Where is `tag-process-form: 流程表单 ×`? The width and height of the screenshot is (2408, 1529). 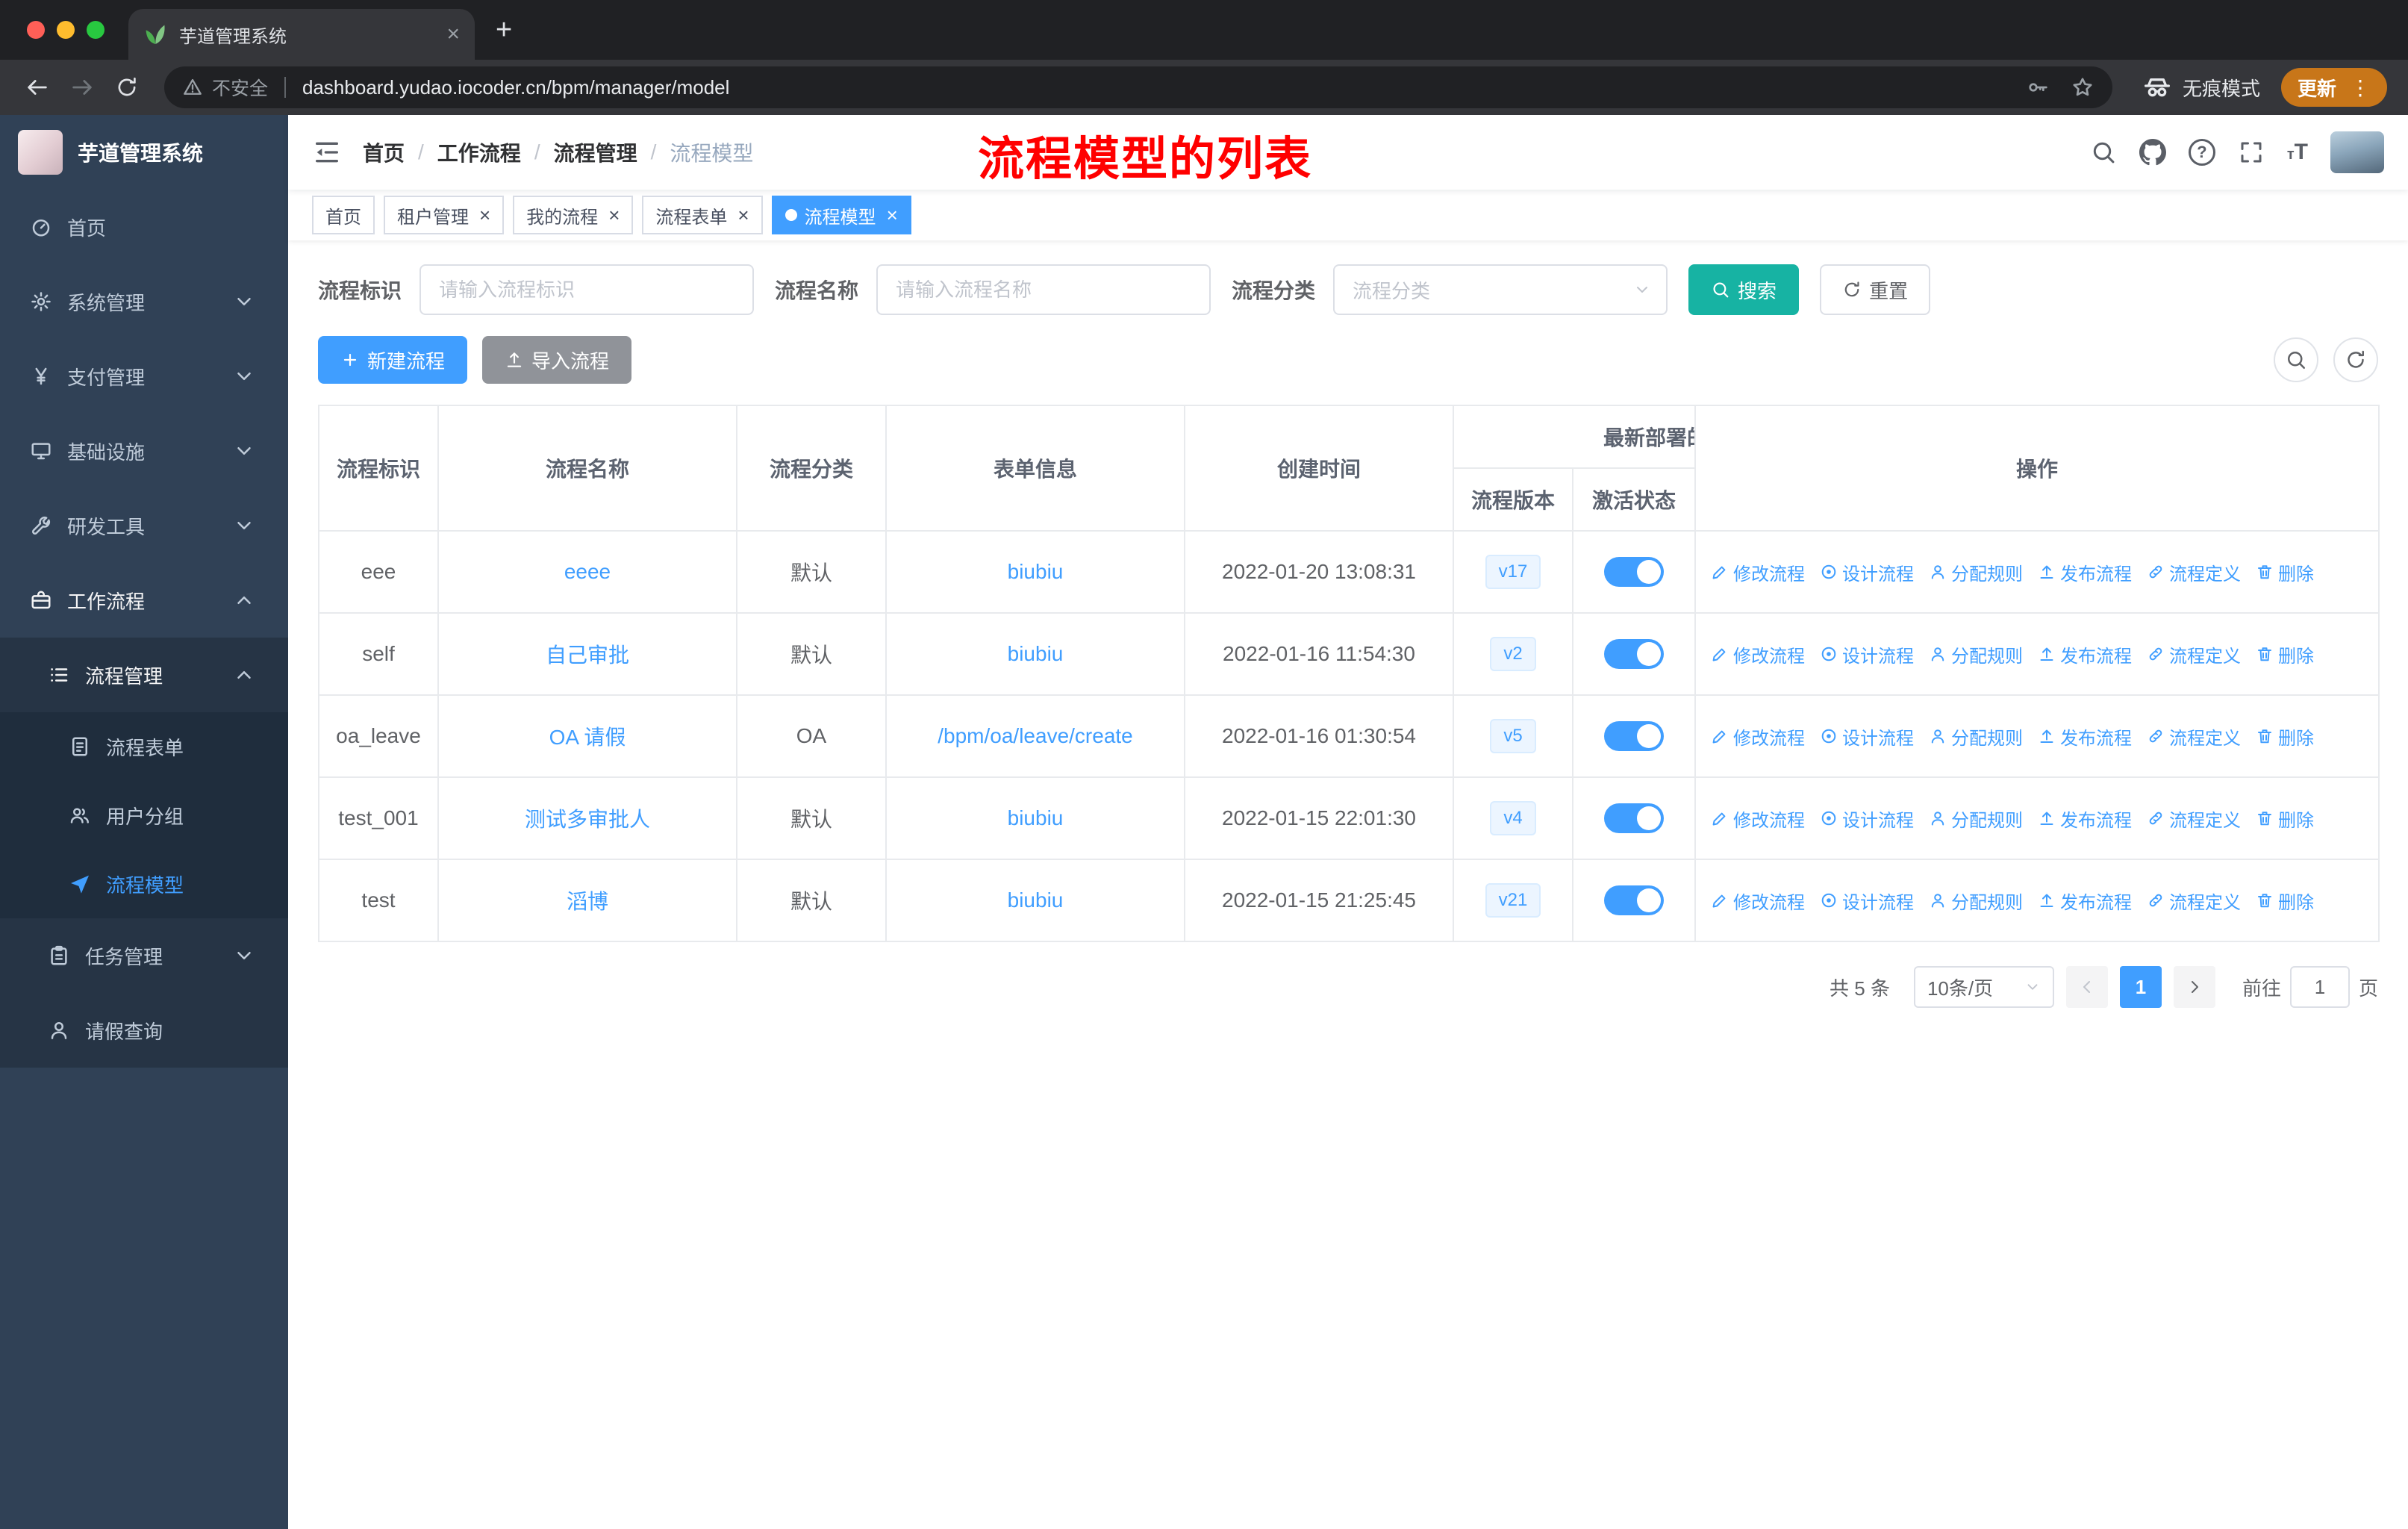 tag-process-form: 流程表单 × is located at coordinates (702, 215).